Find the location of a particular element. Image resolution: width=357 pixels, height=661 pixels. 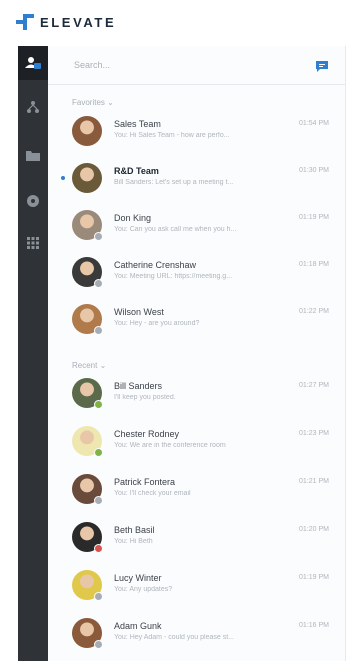

contact-name: Bill Sanders is located at coordinates (138, 386).